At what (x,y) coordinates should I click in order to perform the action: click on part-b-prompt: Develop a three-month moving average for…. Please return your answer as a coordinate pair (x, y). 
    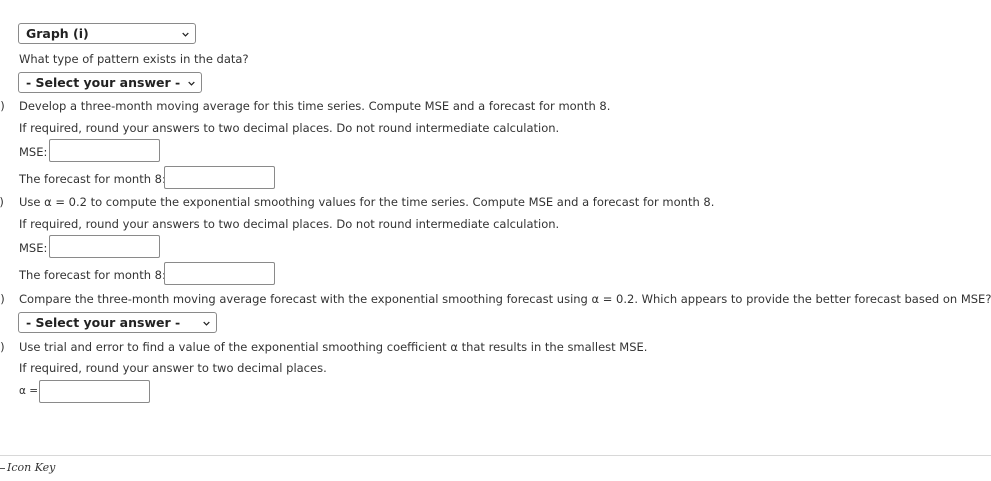
    Looking at the image, I should click on (315, 106).